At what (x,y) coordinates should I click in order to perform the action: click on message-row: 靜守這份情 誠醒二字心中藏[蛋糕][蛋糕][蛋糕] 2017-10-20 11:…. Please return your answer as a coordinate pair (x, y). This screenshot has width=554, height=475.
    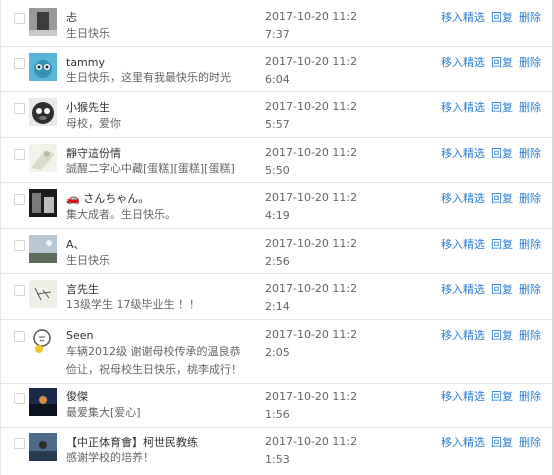
    Looking at the image, I should click on (277, 160).